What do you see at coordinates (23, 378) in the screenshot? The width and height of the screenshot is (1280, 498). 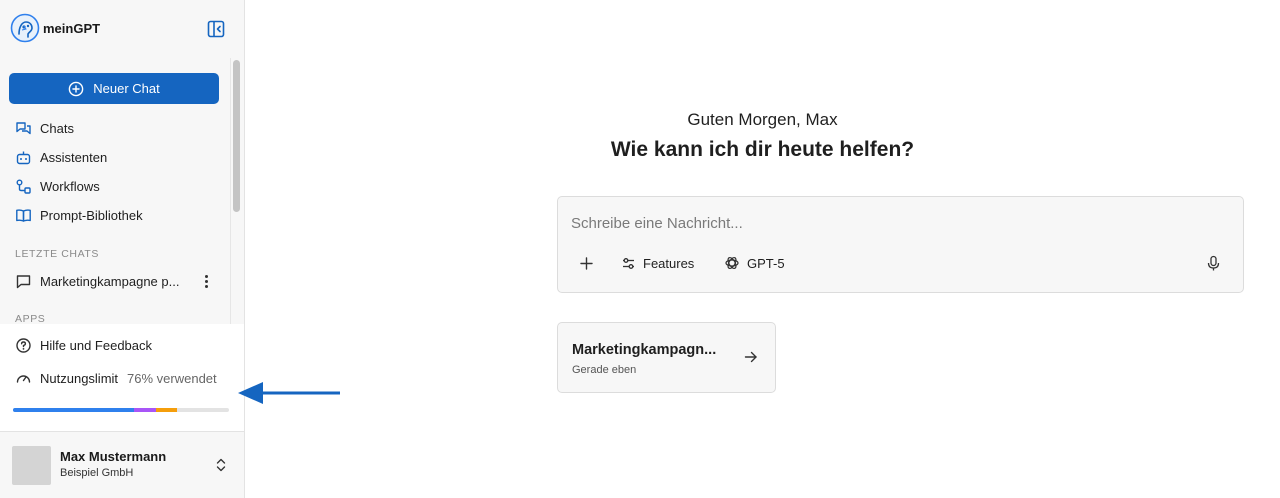 I see `gauge-icon` at bounding box center [23, 378].